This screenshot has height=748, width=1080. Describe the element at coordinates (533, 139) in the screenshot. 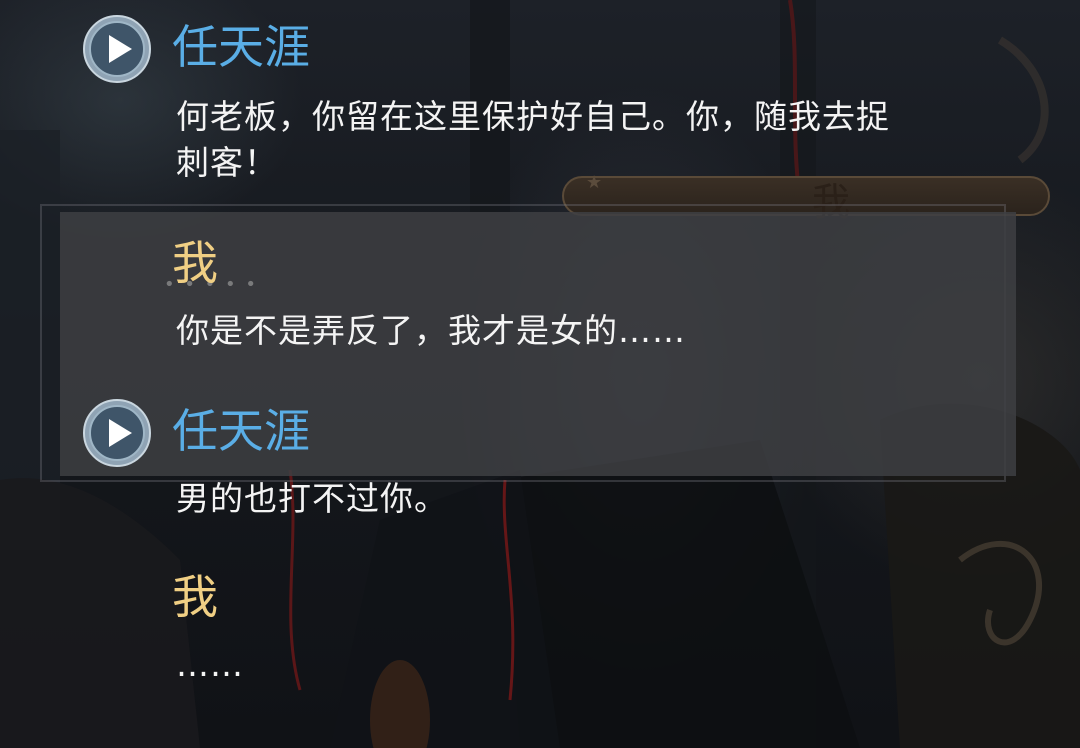

I see `dialogue-text: 何老板，你留在这里保护好自己。你，随我去捉刺客！` at that location.